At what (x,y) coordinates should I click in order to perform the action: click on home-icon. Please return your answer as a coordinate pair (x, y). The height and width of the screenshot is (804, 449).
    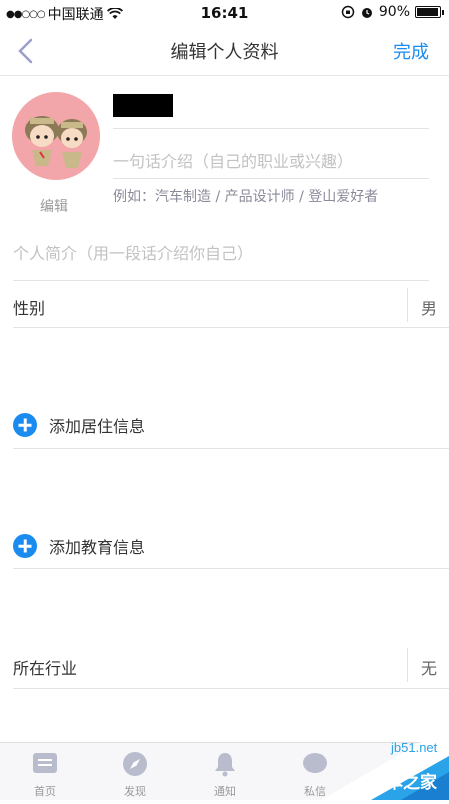
    Looking at the image, I should click on (45, 764).